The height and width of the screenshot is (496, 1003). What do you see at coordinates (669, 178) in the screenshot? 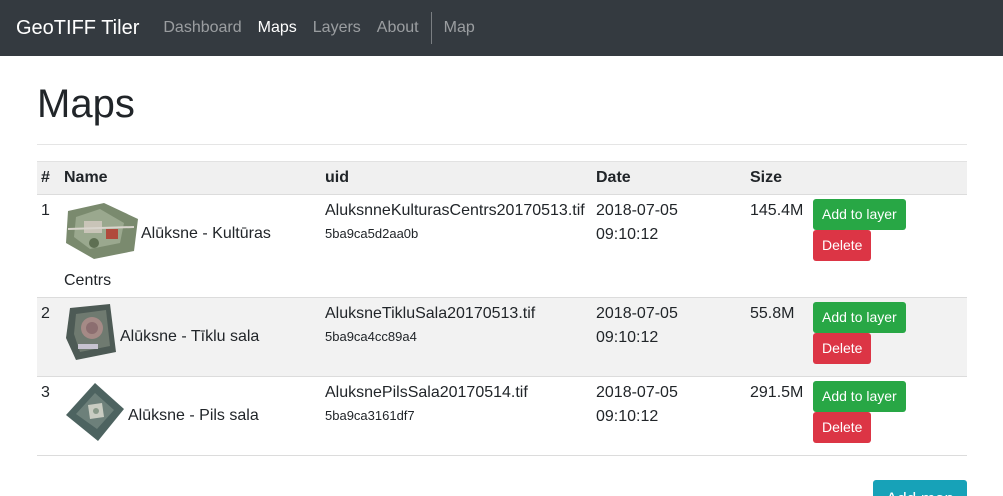
I see `col-header-date: Date` at bounding box center [669, 178].